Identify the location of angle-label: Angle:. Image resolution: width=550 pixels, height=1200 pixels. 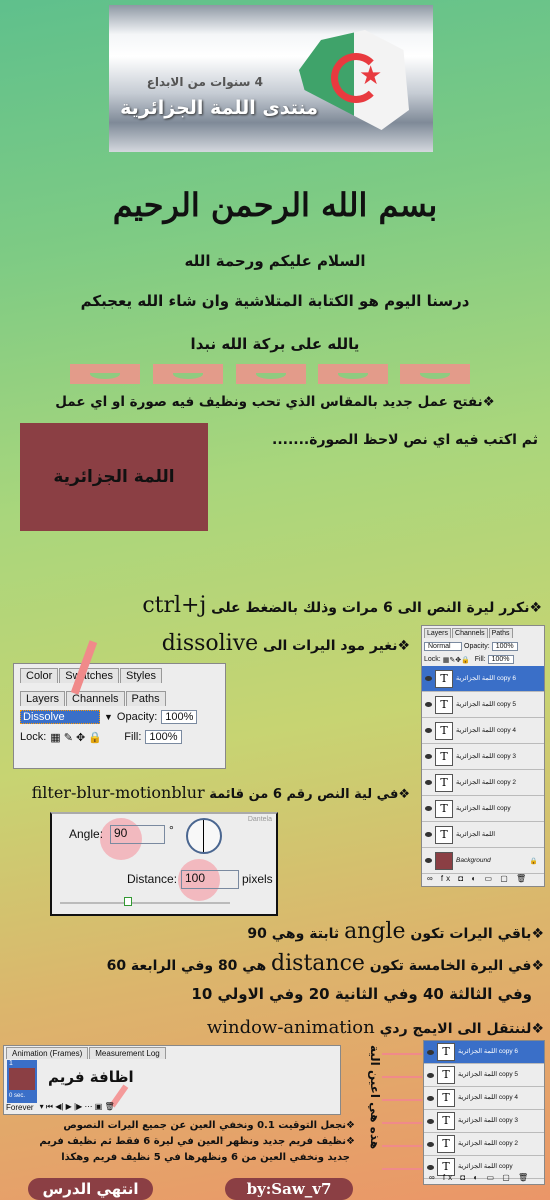
(86, 834).